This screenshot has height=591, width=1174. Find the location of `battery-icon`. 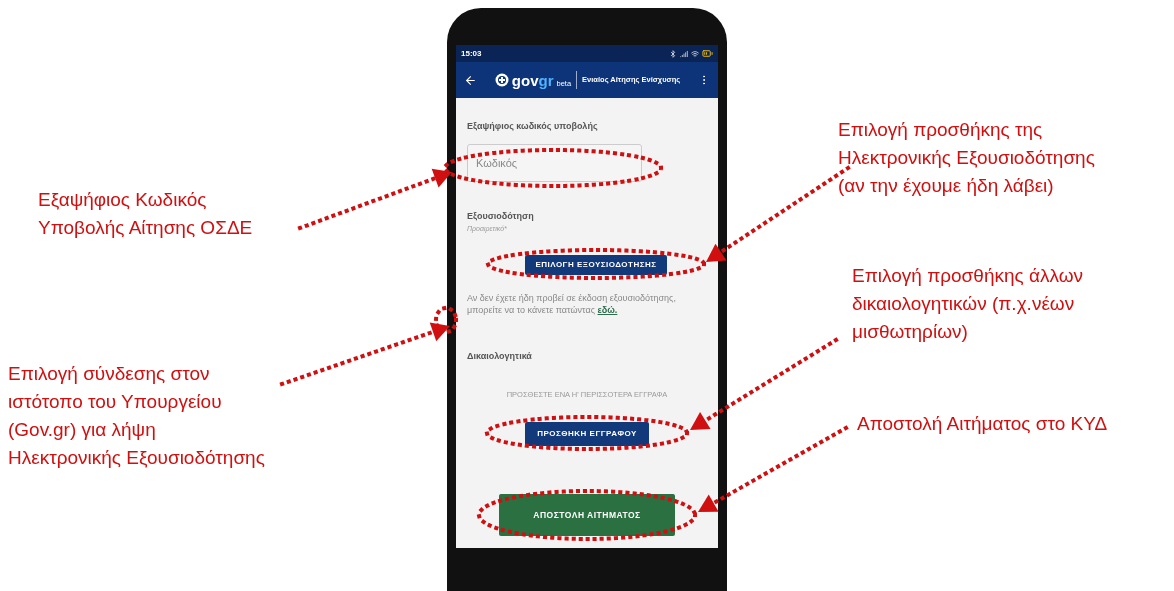

battery-icon is located at coordinates (707, 53).